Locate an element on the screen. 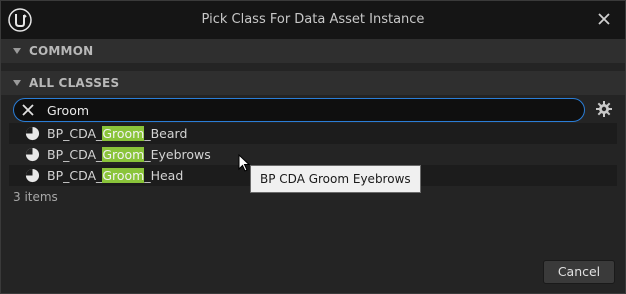  section-common: COMMON is located at coordinates (313, 51).